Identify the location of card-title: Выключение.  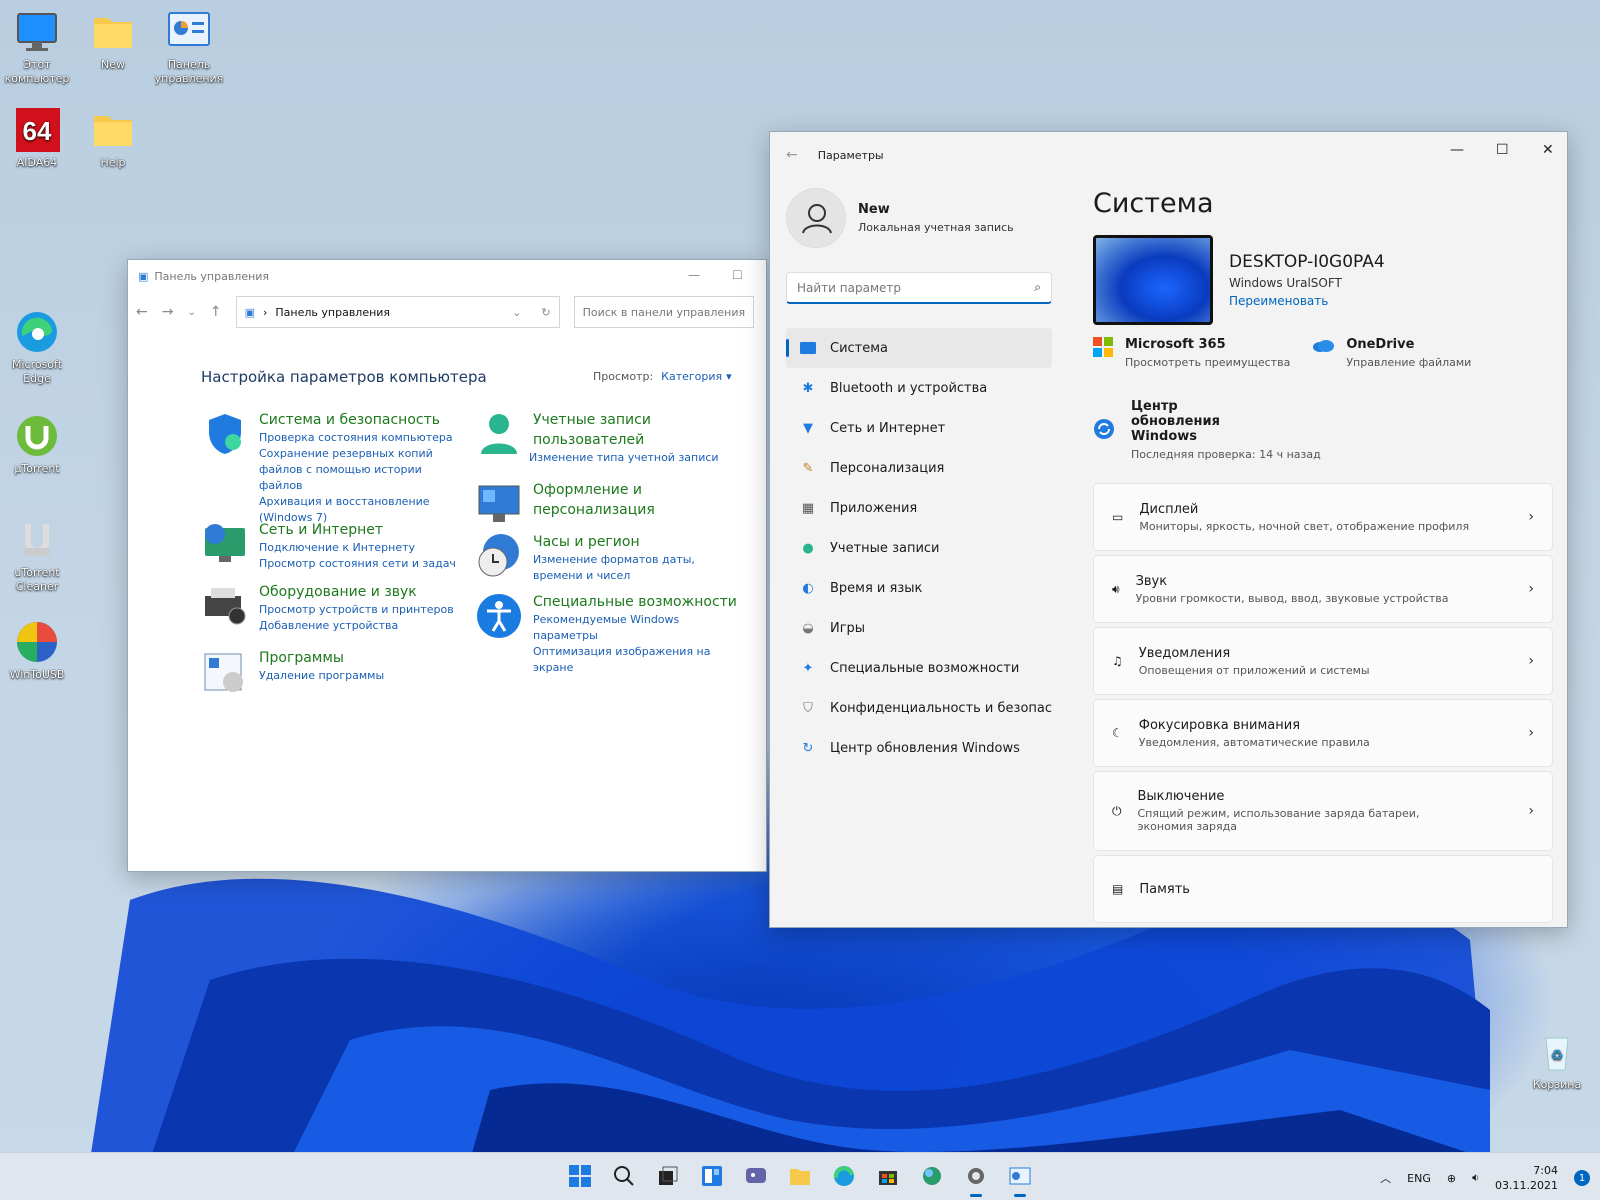
(1181, 796).